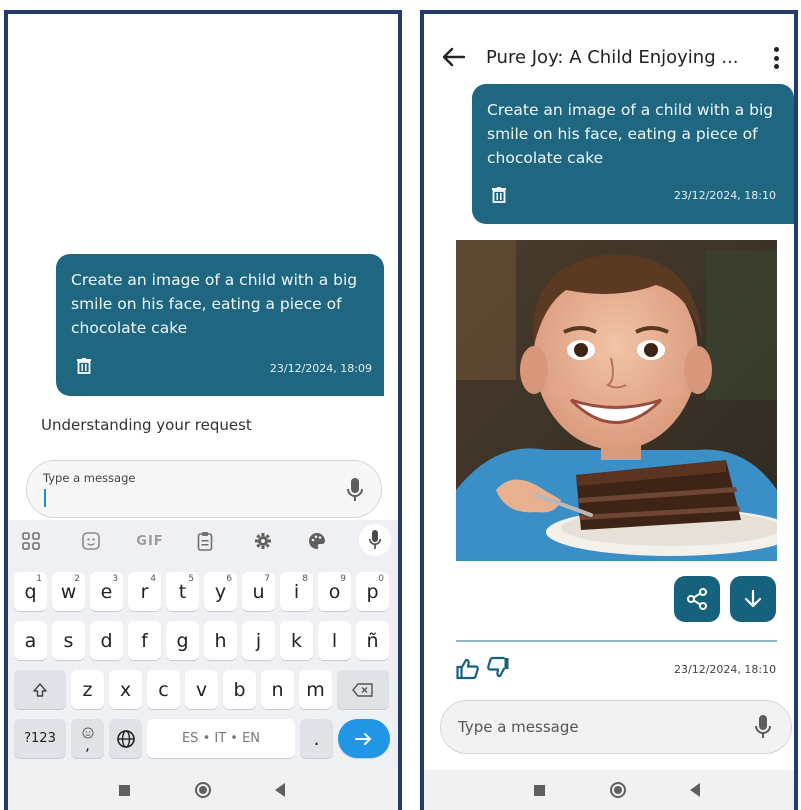 This screenshot has height=810, width=801. I want to click on space-key: ES • IT • EN, so click(221, 738).